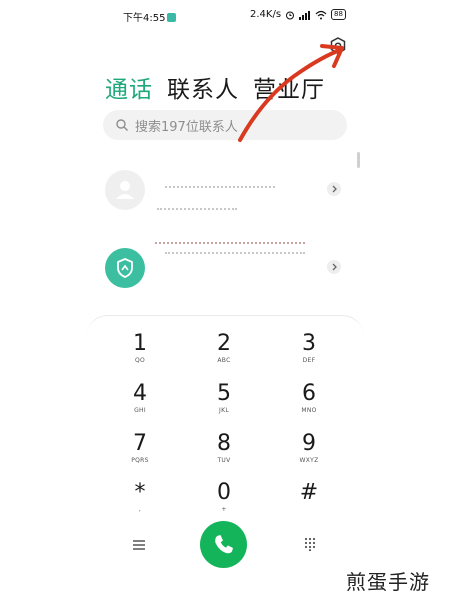  I want to click on shield-icon, so click(125, 268).